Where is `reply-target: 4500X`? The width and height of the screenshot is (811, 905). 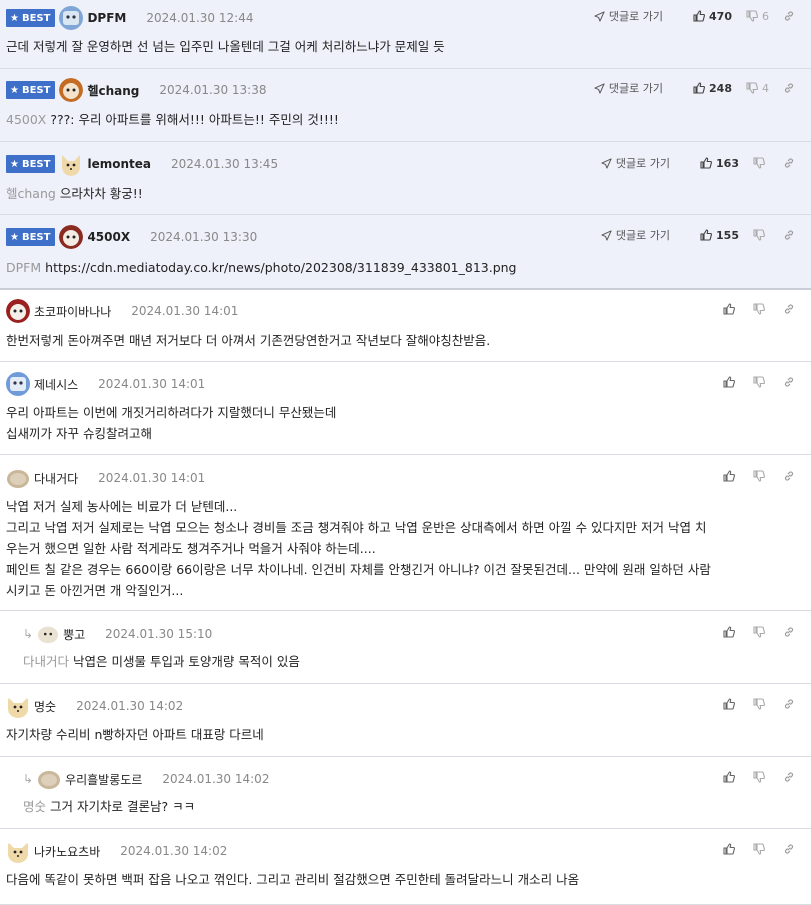
reply-target: 4500X is located at coordinates (26, 119).